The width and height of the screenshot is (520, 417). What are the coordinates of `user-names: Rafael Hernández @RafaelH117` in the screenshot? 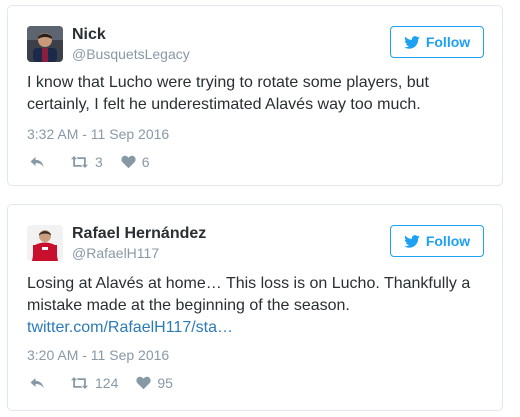 It's located at (139, 243).